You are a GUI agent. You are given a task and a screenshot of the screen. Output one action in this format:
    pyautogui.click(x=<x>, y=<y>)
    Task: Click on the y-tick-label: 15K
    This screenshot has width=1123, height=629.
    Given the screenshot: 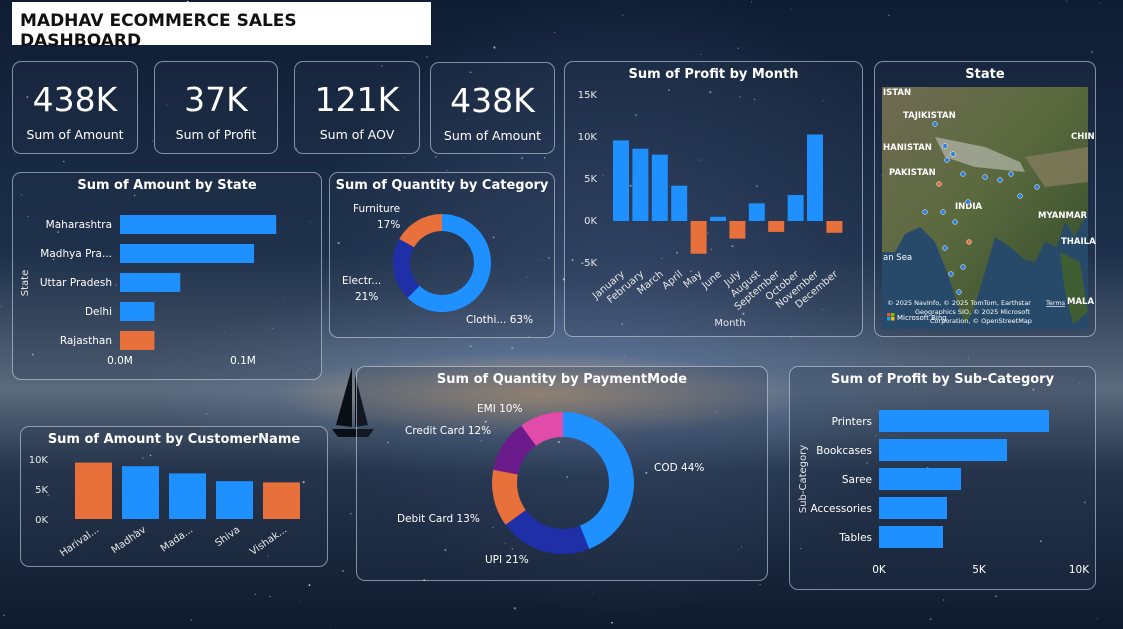 What is the action you would take?
    pyautogui.click(x=588, y=95)
    